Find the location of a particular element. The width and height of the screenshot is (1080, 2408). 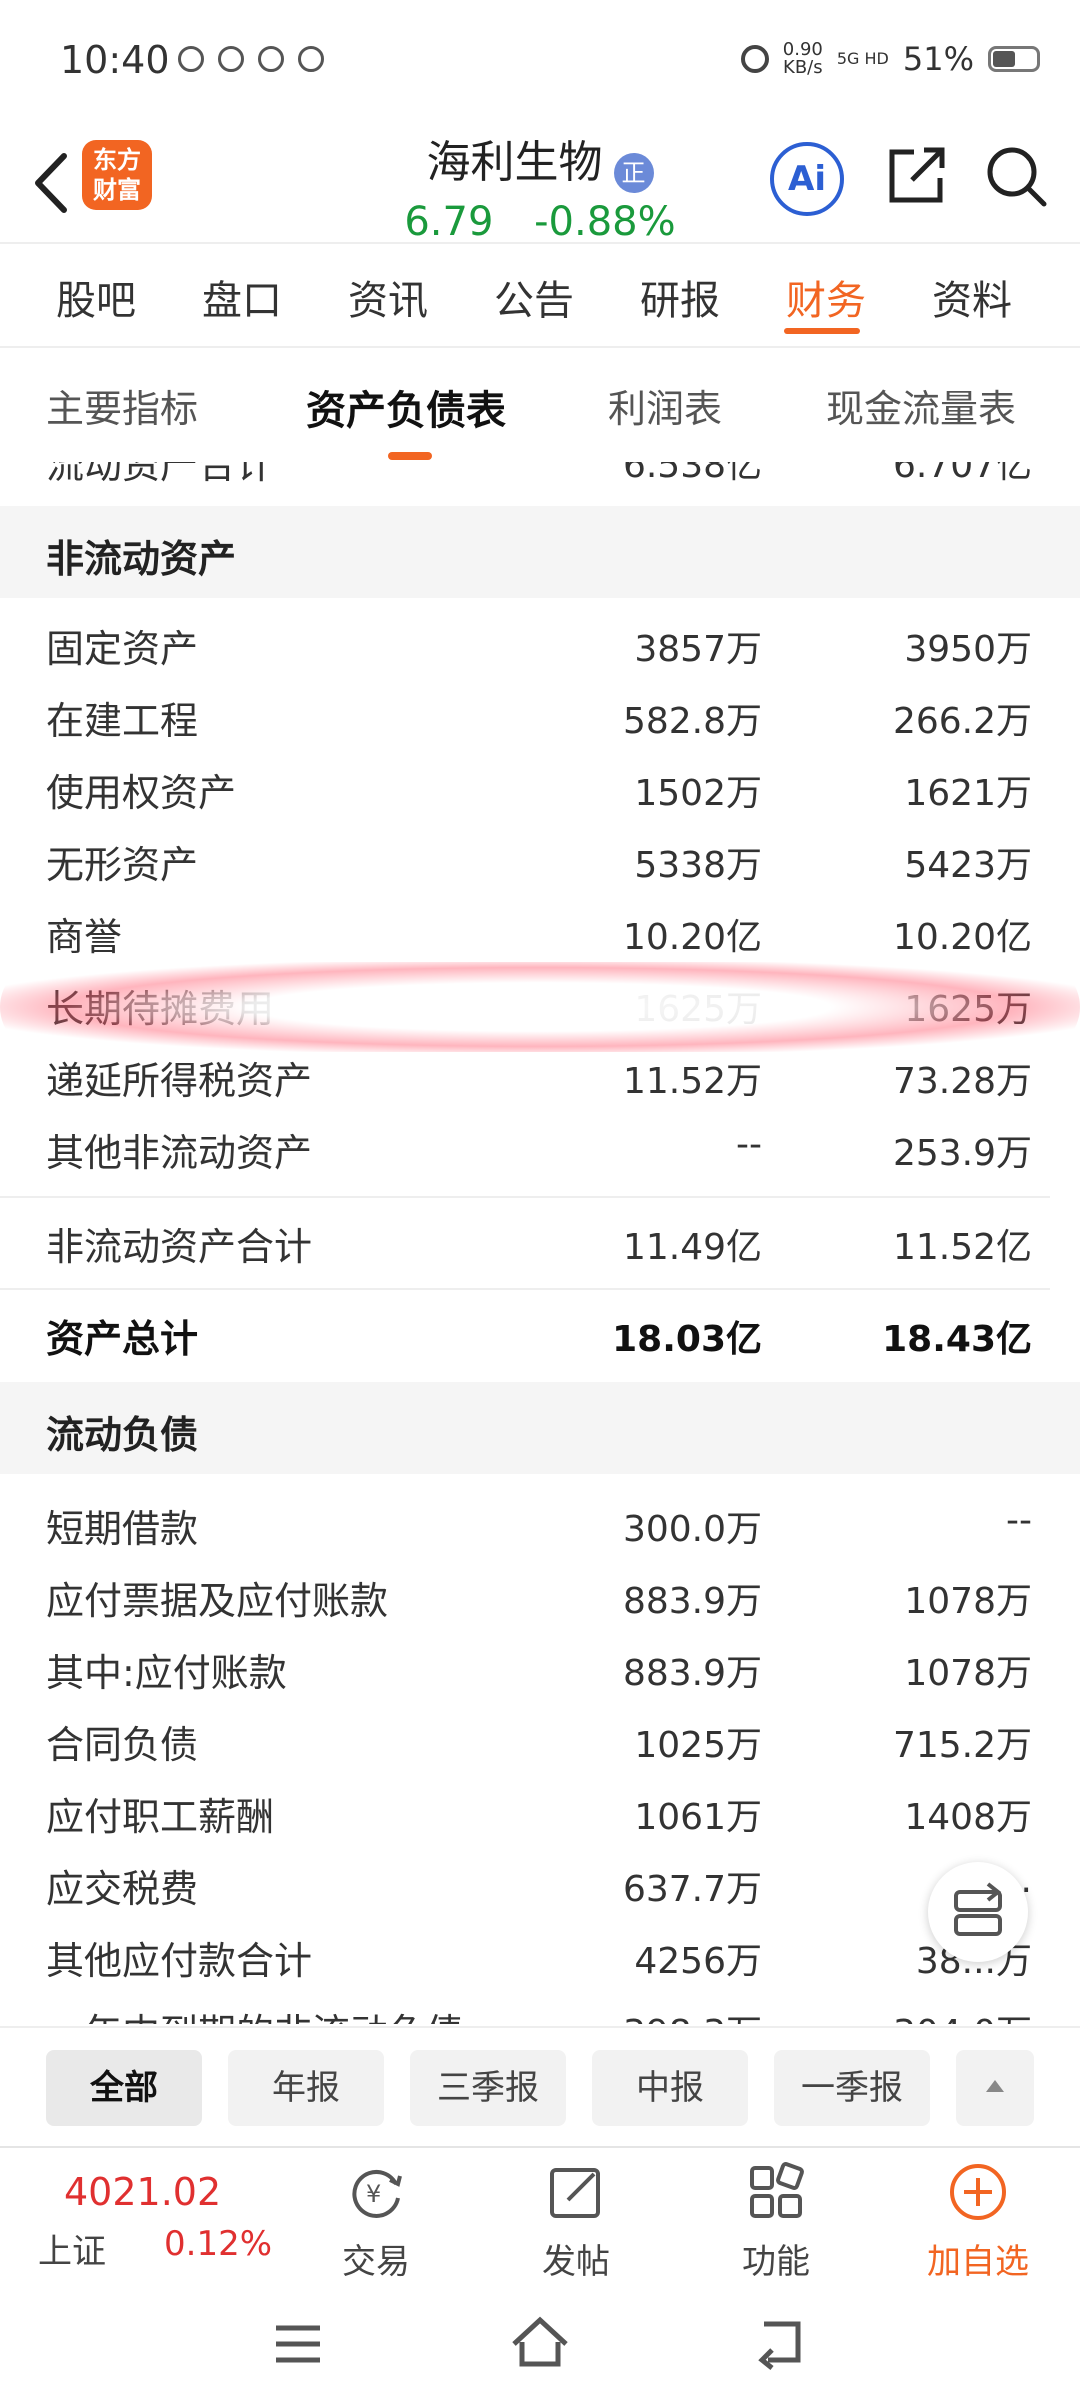

index-change: 0.12% is located at coordinates (218, 2244).